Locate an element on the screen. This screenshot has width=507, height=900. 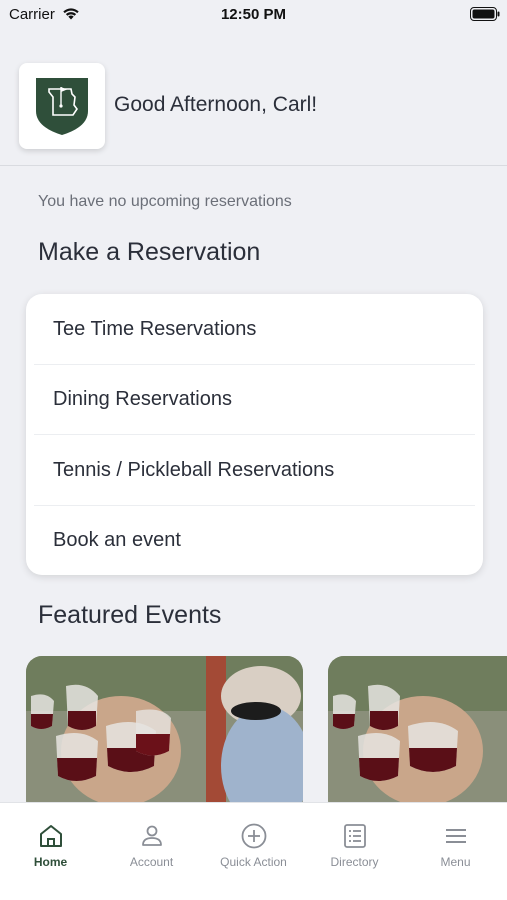
tab-bar: Home Account Quick Action Directory Menu is located at coordinates (253, 851).